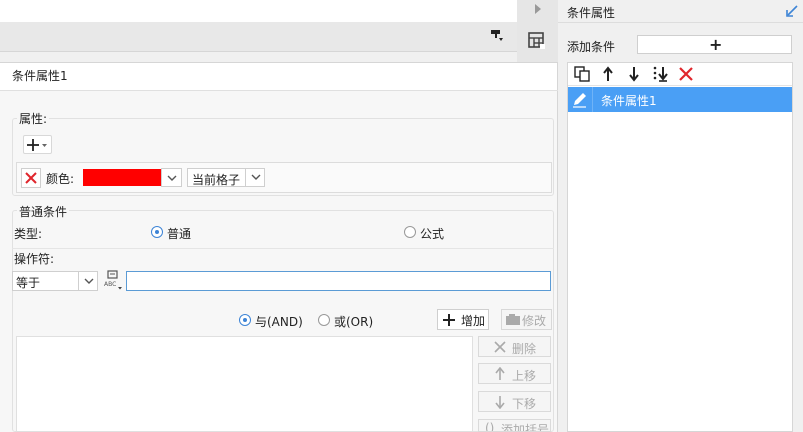 The height and width of the screenshot is (432, 803). What do you see at coordinates (524, 349) in the screenshot?
I see `delete-button-label: 删除` at bounding box center [524, 349].